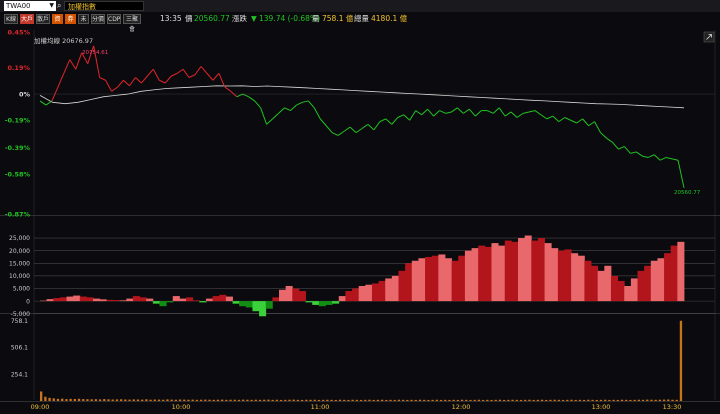  What do you see at coordinates (83, 19) in the screenshot?
I see `futures-button: 未` at bounding box center [83, 19].